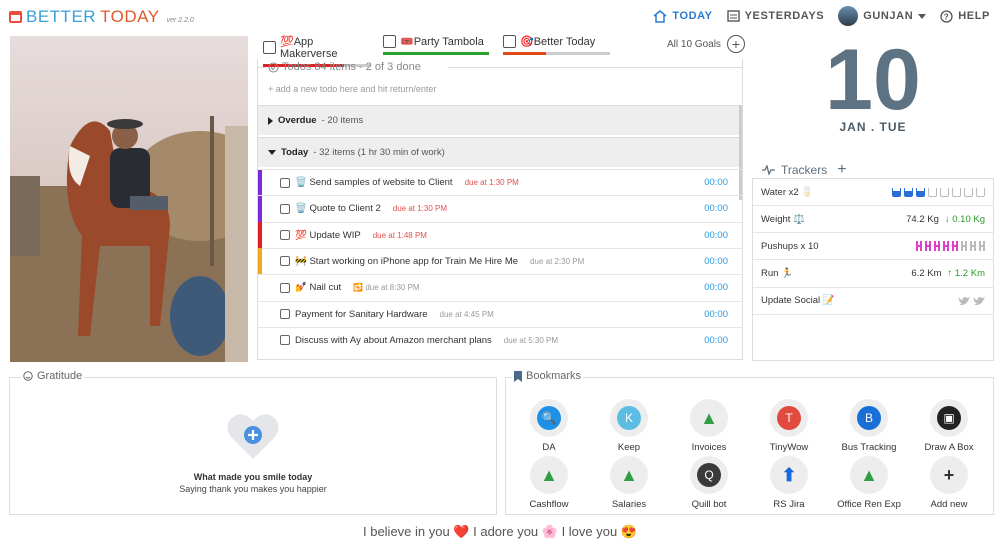  Describe the element at coordinates (735, 44) in the screenshot. I see `add-goal-icon: +` at that location.